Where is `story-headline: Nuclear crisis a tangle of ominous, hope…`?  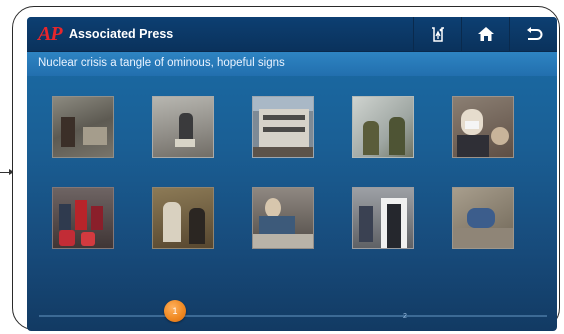 story-headline: Nuclear crisis a tangle of ominous, hope… is located at coordinates (161, 63).